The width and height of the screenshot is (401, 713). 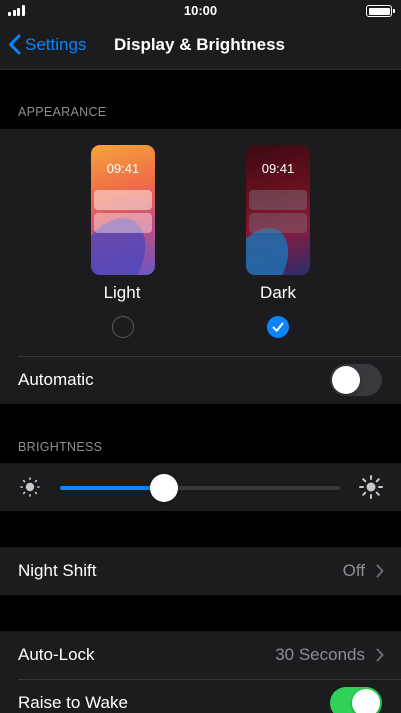 I want to click on automatic-toggle, so click(x=356, y=380).